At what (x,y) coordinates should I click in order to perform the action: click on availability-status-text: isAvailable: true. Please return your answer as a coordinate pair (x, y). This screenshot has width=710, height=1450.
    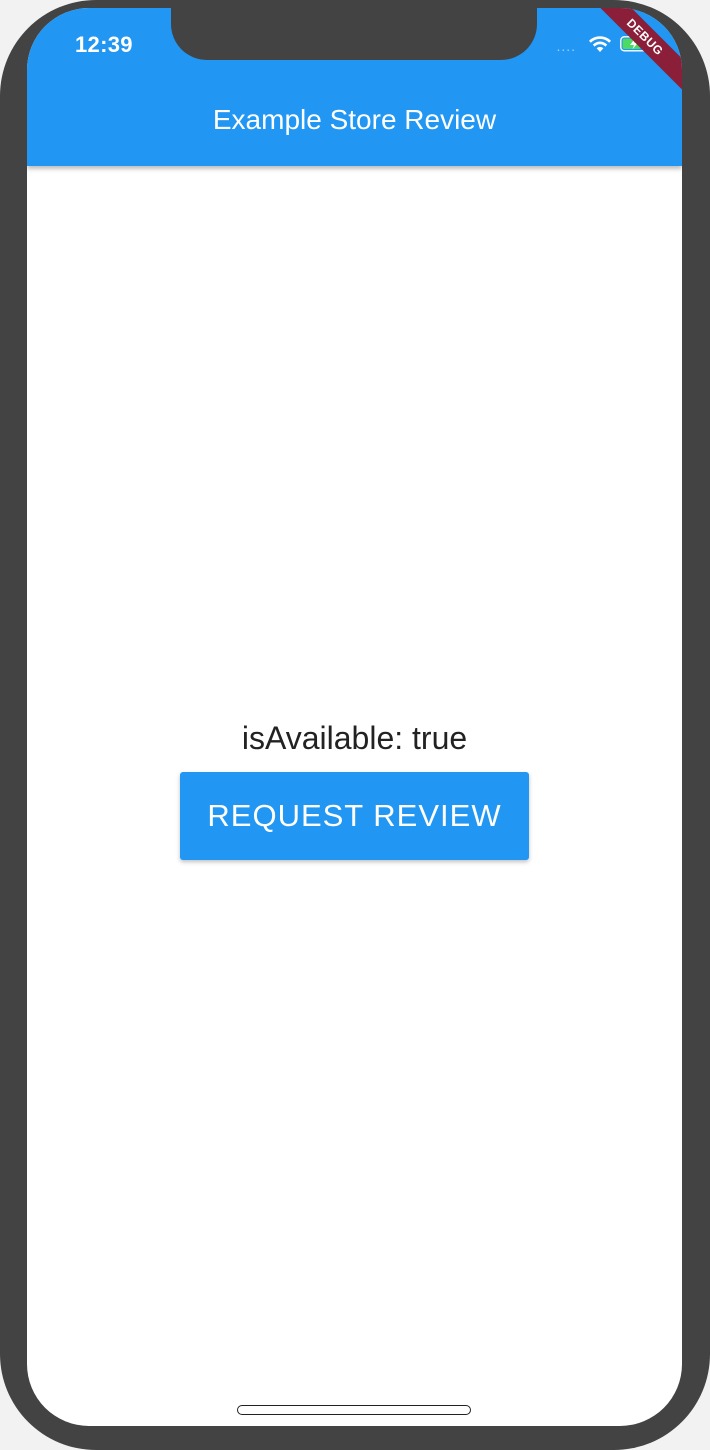
    Looking at the image, I should click on (354, 738).